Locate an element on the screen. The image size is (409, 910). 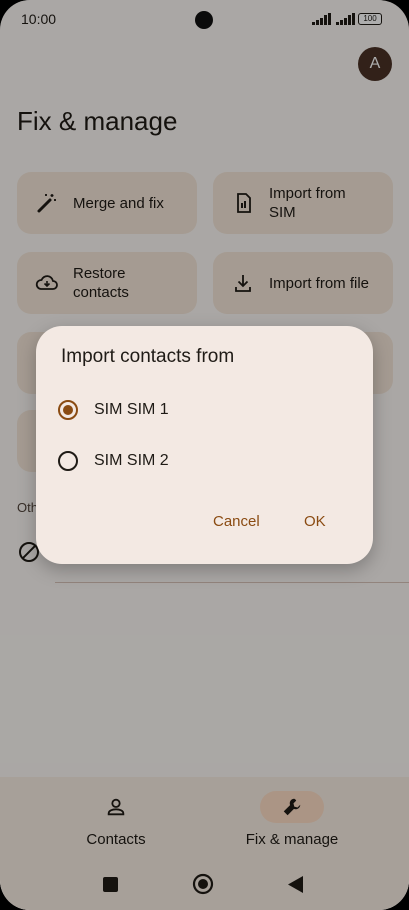
radio-button-selected is located at coordinates (68, 410).